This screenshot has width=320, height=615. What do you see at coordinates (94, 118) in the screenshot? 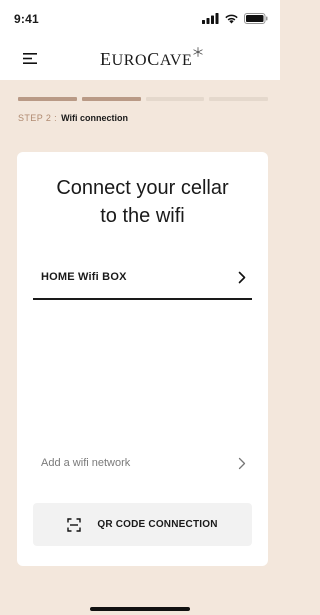
I see `step-name: Wifi connection` at bounding box center [94, 118].